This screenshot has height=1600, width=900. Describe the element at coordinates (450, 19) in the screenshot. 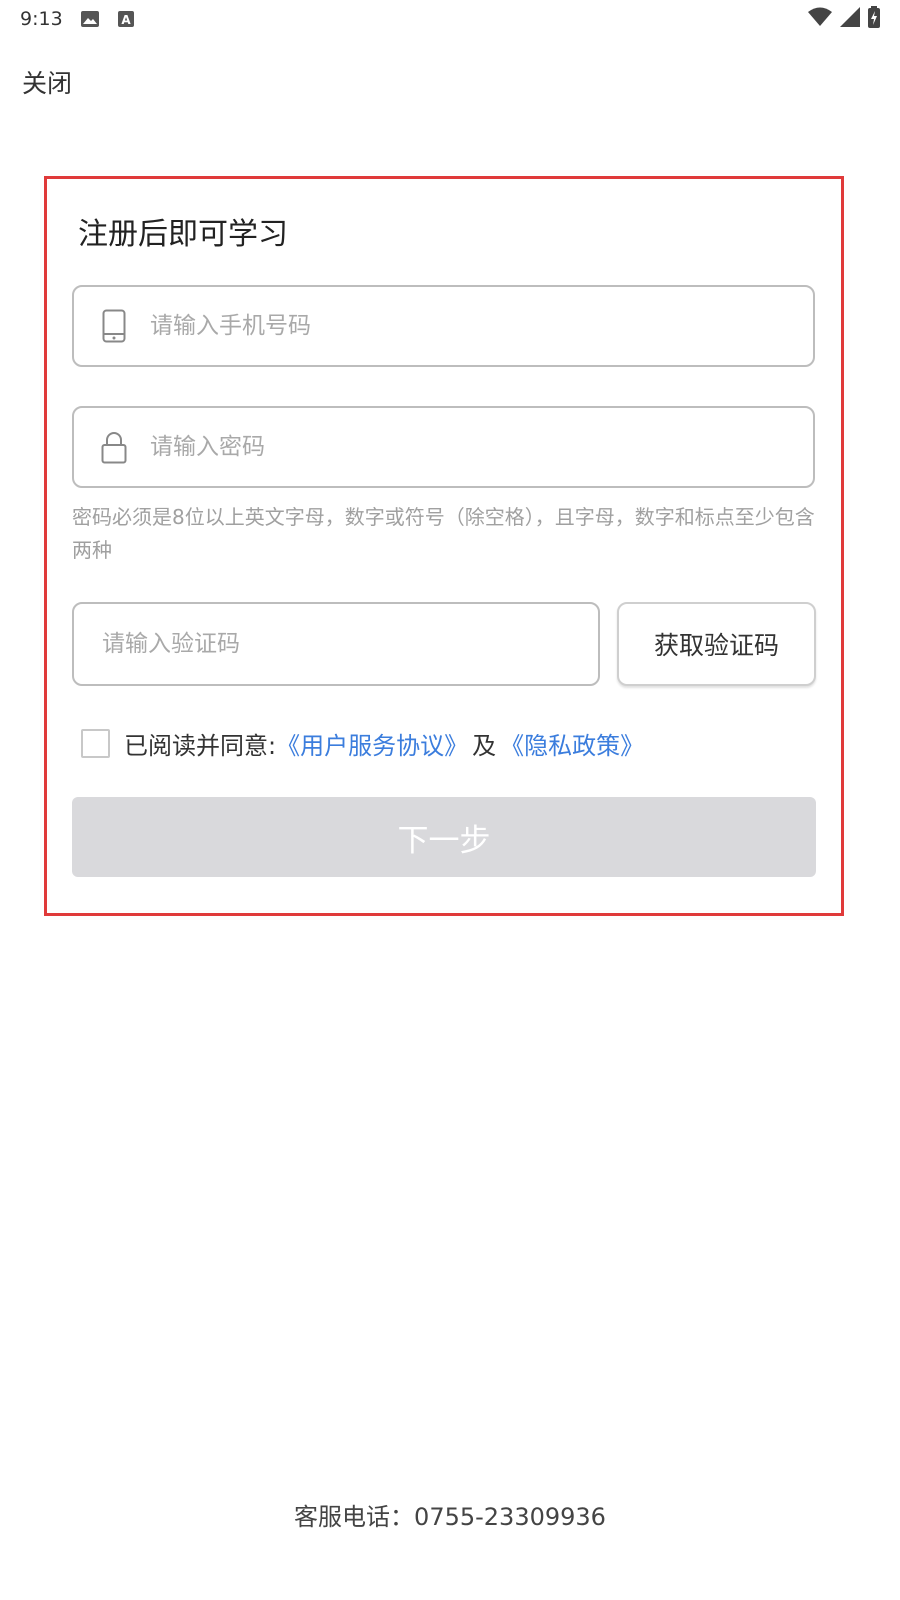

I see `status-bar: 9:13 A` at that location.